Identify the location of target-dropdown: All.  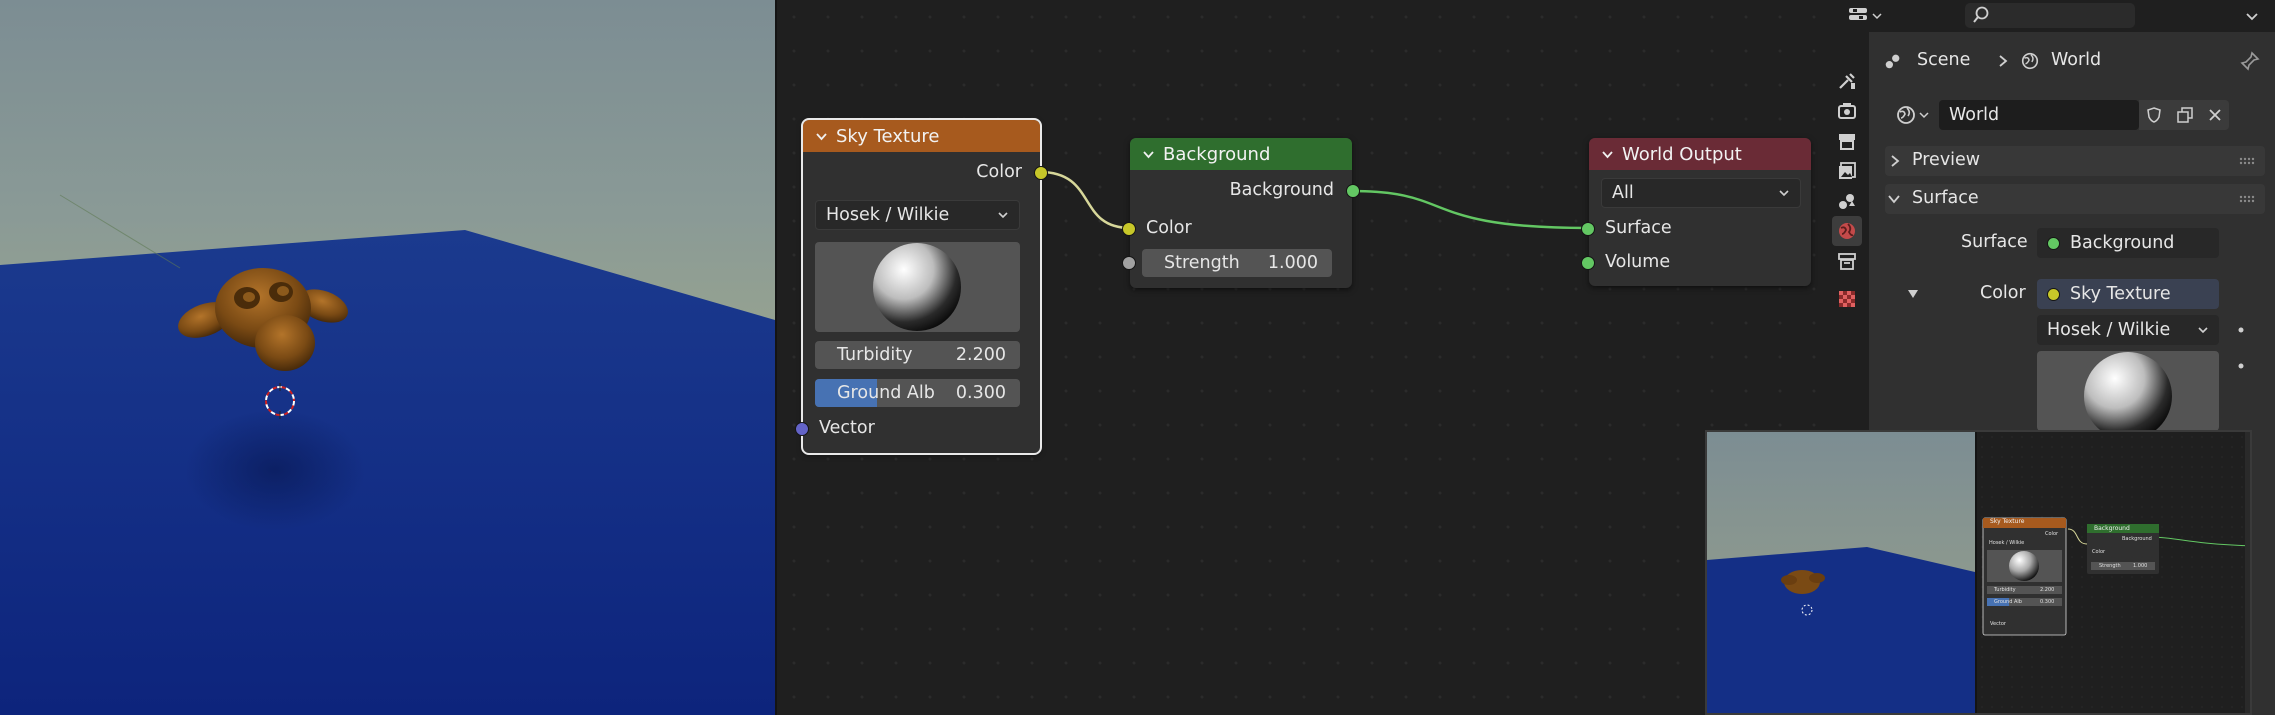
(1701, 193).